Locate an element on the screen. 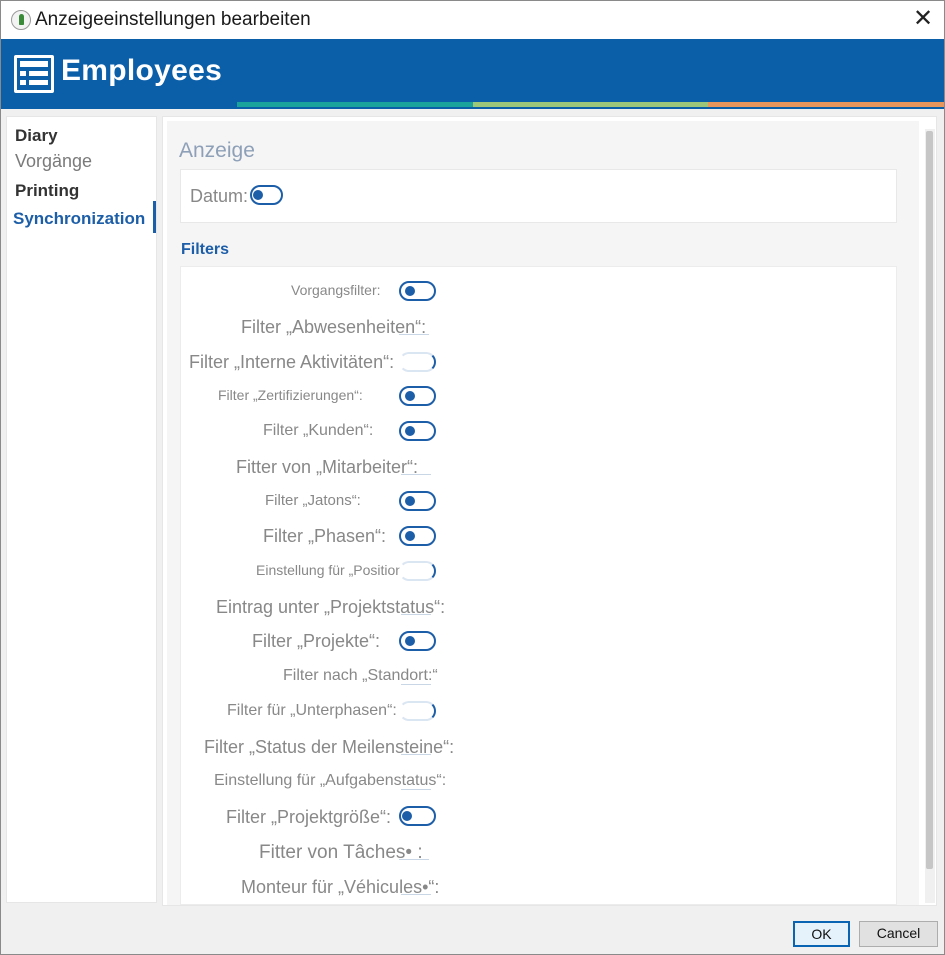 The height and width of the screenshot is (955, 945). filter-label: Filter „Jatons“: is located at coordinates (313, 500).